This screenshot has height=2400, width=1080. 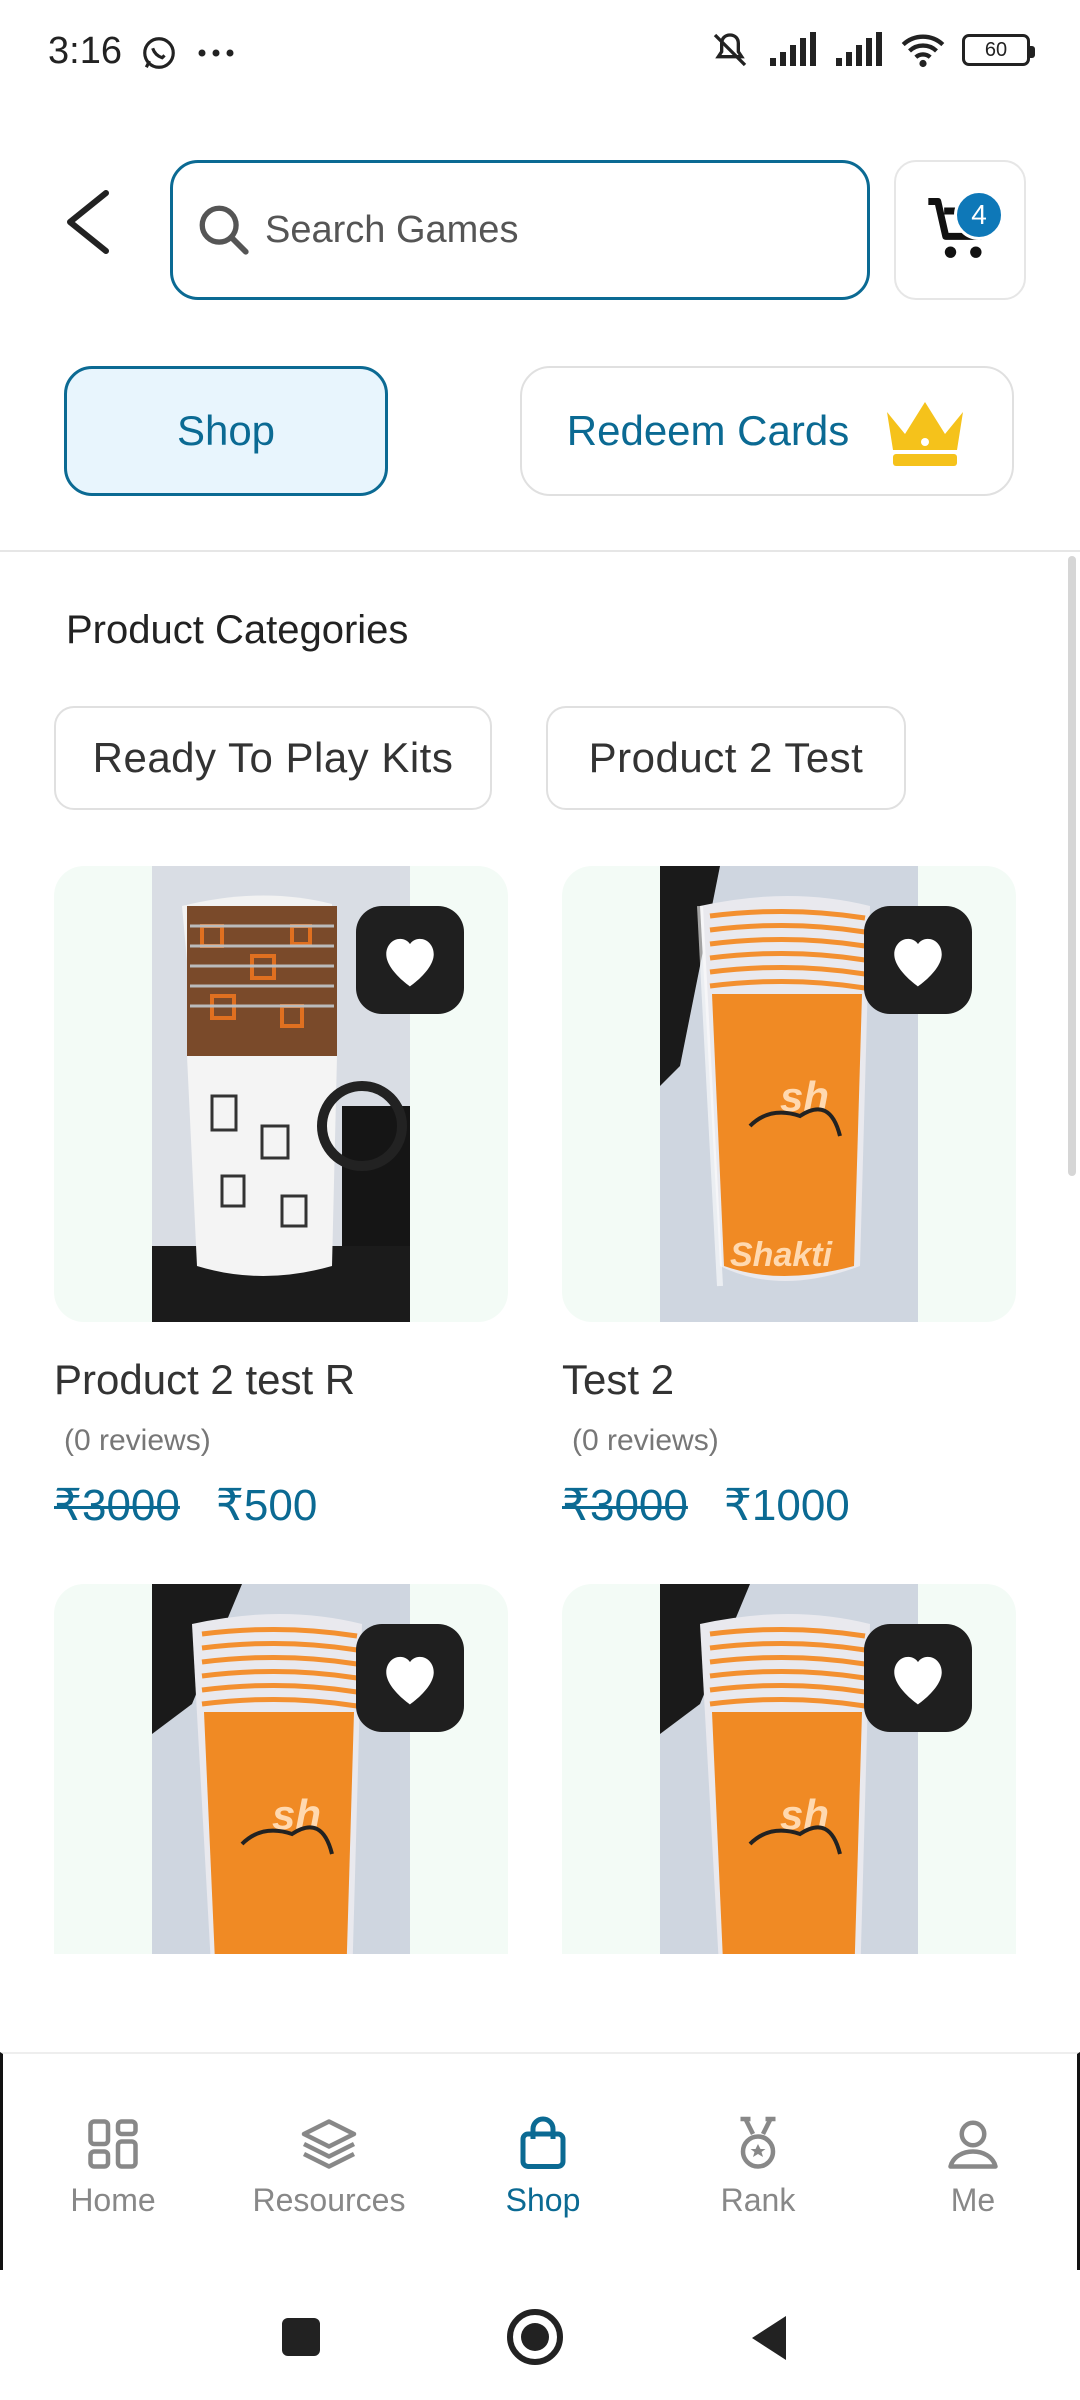 What do you see at coordinates (113, 2200) in the screenshot?
I see `nav-label-home: Home` at bounding box center [113, 2200].